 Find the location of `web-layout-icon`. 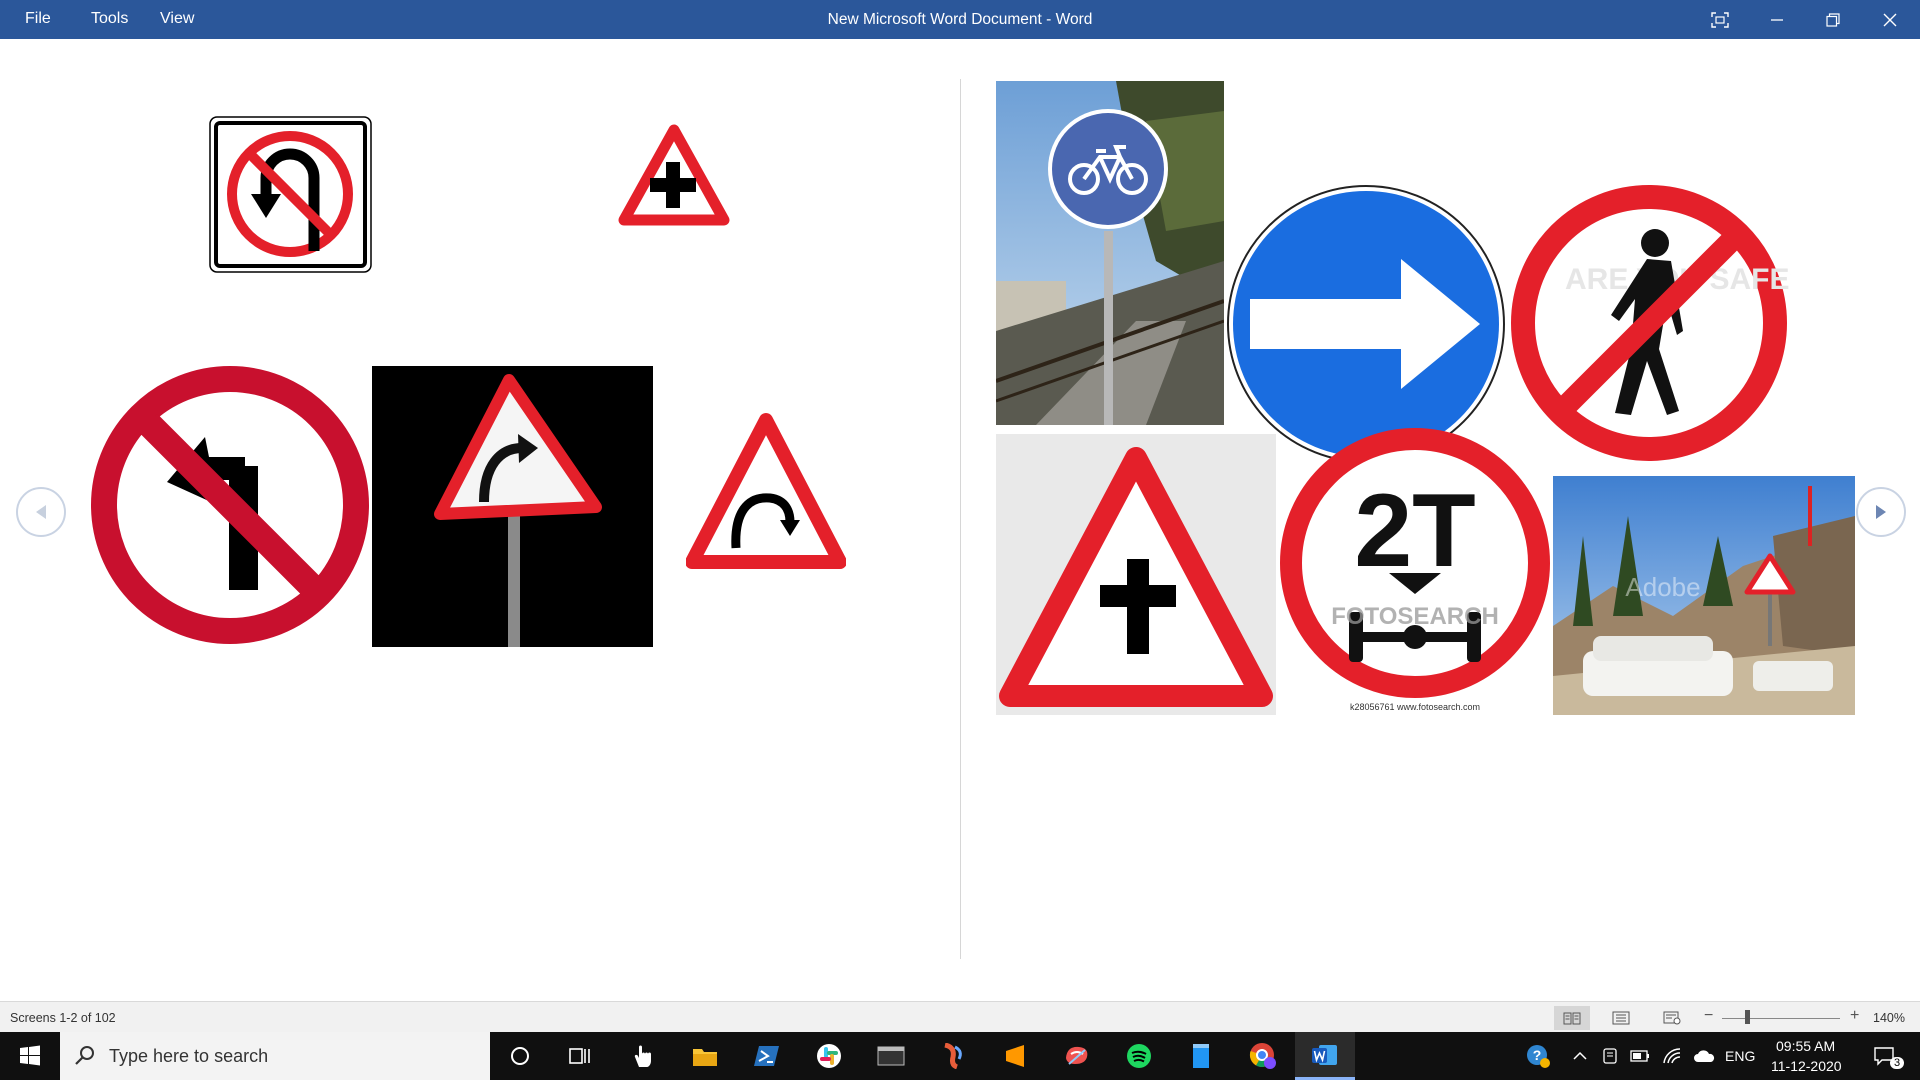

web-layout-icon is located at coordinates (1672, 1018).